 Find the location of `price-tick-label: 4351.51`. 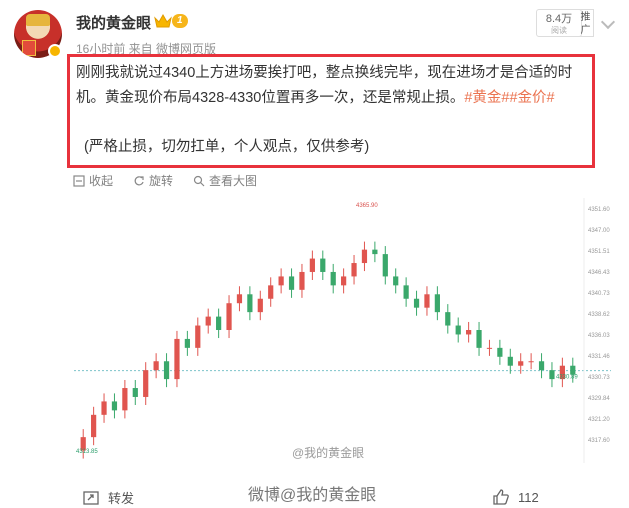

price-tick-label: 4351.51 is located at coordinates (599, 252).